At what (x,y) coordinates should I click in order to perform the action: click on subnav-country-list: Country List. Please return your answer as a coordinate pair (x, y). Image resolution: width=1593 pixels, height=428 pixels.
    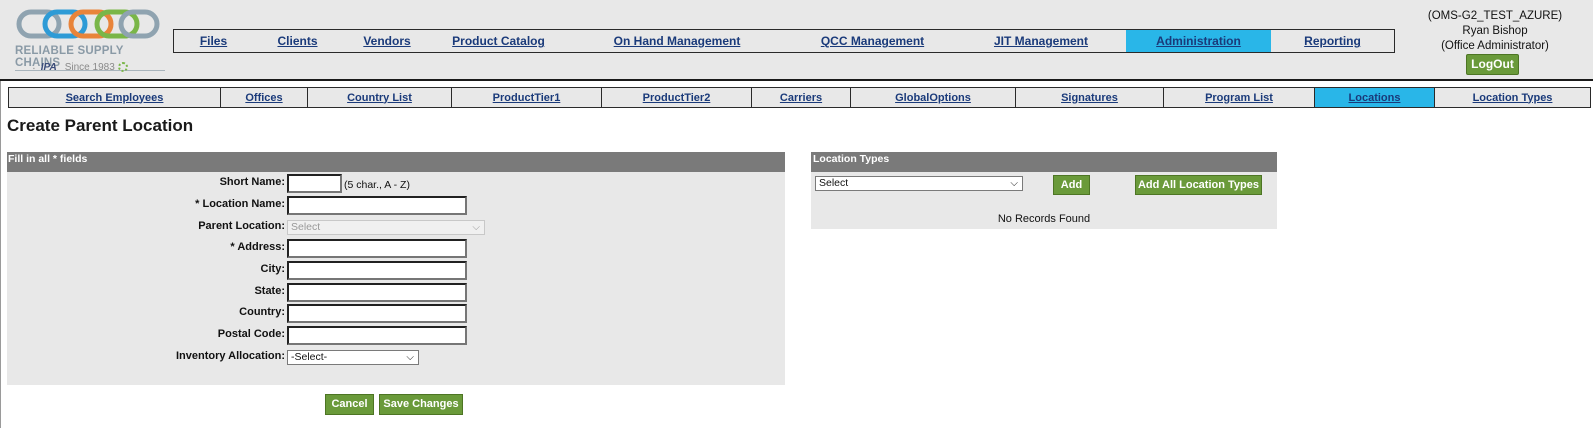
    Looking at the image, I should click on (380, 97).